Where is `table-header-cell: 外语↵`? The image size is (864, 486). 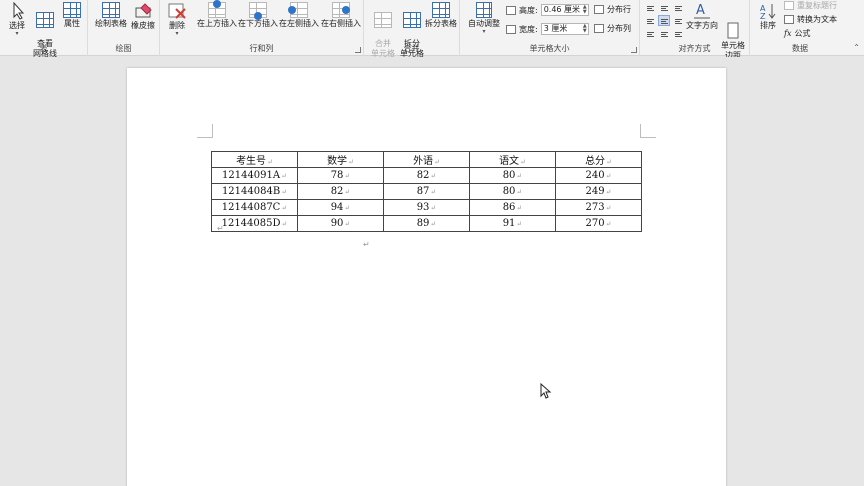
table-header-cell: 外语↵ is located at coordinates (426, 159).